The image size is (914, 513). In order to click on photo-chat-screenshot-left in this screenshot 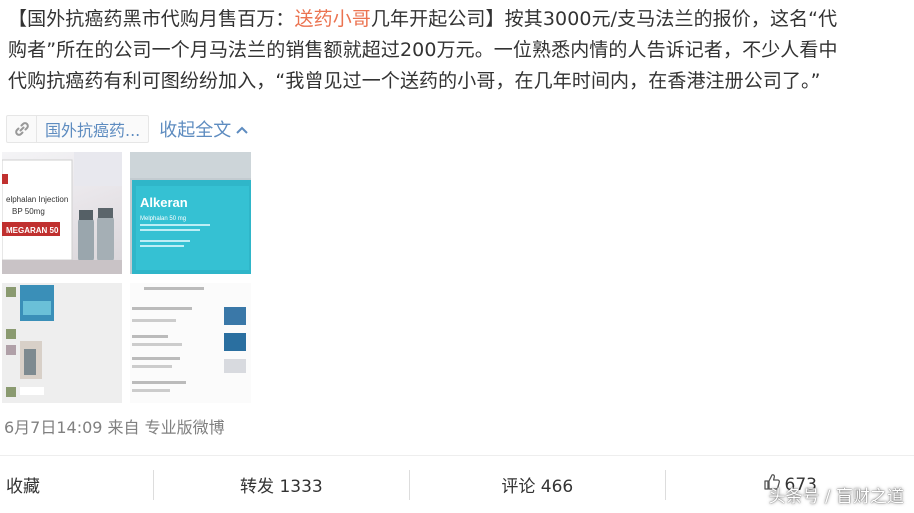, I will do `click(62, 343)`.